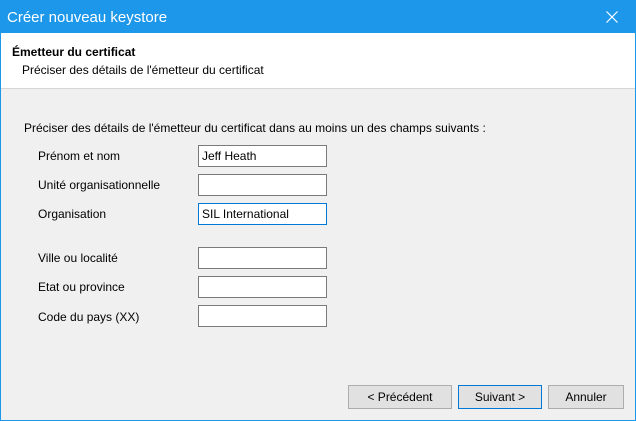 The width and height of the screenshot is (636, 421). I want to click on header-title: Émetteur du certificat, so click(74, 52).